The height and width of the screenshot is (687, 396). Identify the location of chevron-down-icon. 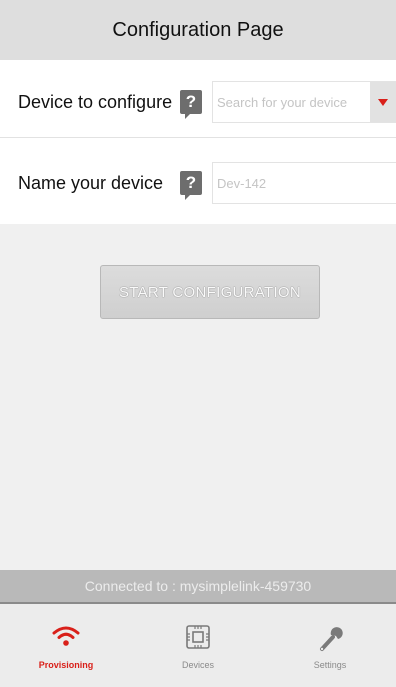
(383, 102).